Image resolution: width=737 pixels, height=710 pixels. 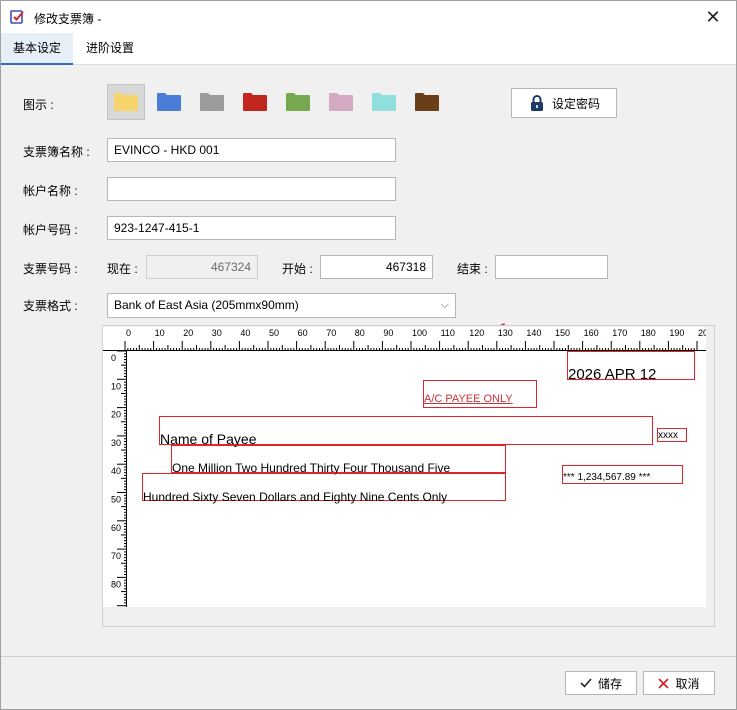 I want to click on vruler-label: 80, so click(x=116, y=584).